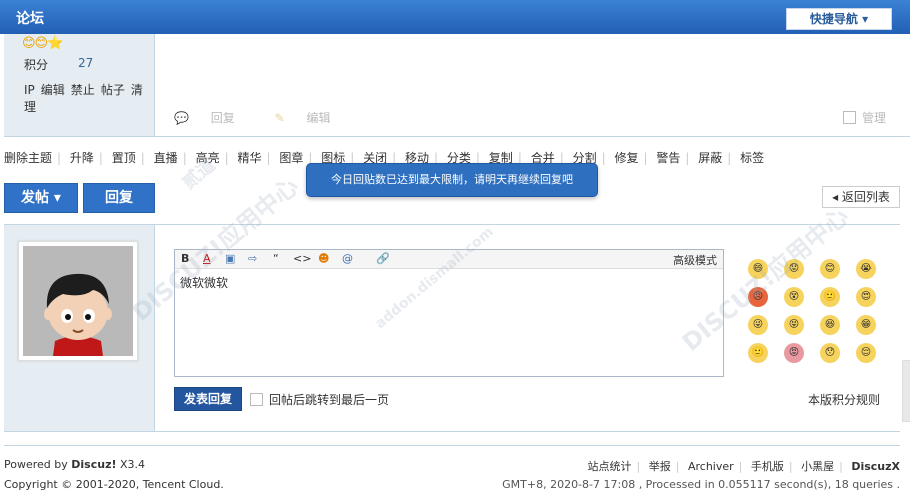  What do you see at coordinates (42, 43) in the screenshot?
I see `rank-stars-icon: 😊😊⭐` at bounding box center [42, 43].